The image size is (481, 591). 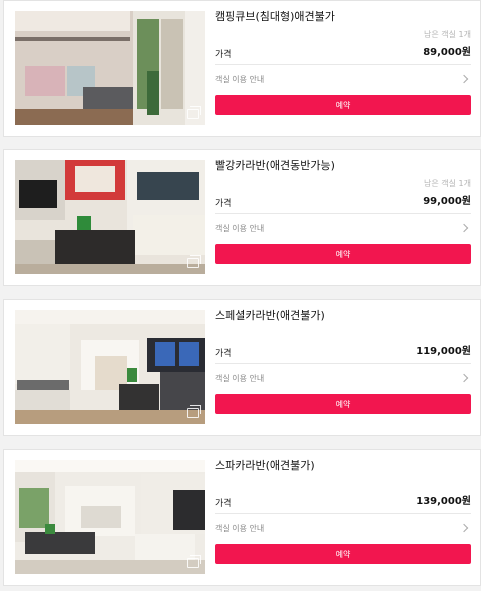 I want to click on price-value: 99,000원, so click(x=447, y=201).